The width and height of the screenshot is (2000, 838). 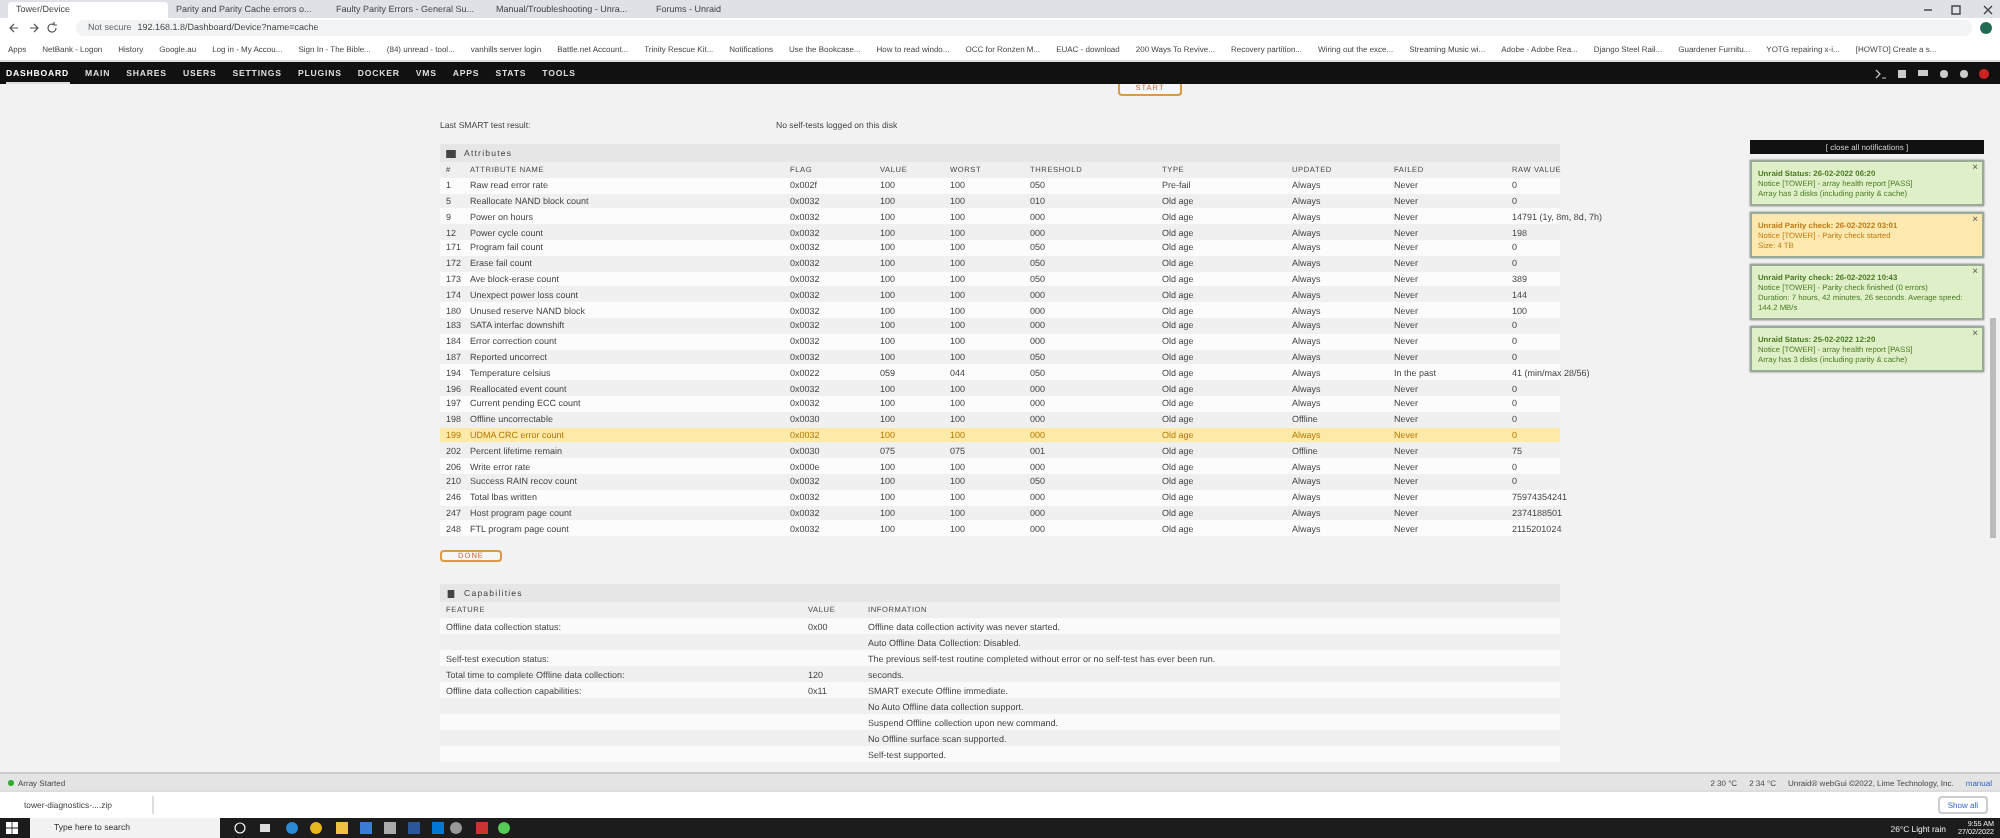 I want to click on toolbar-icons, so click(x=1934, y=73).